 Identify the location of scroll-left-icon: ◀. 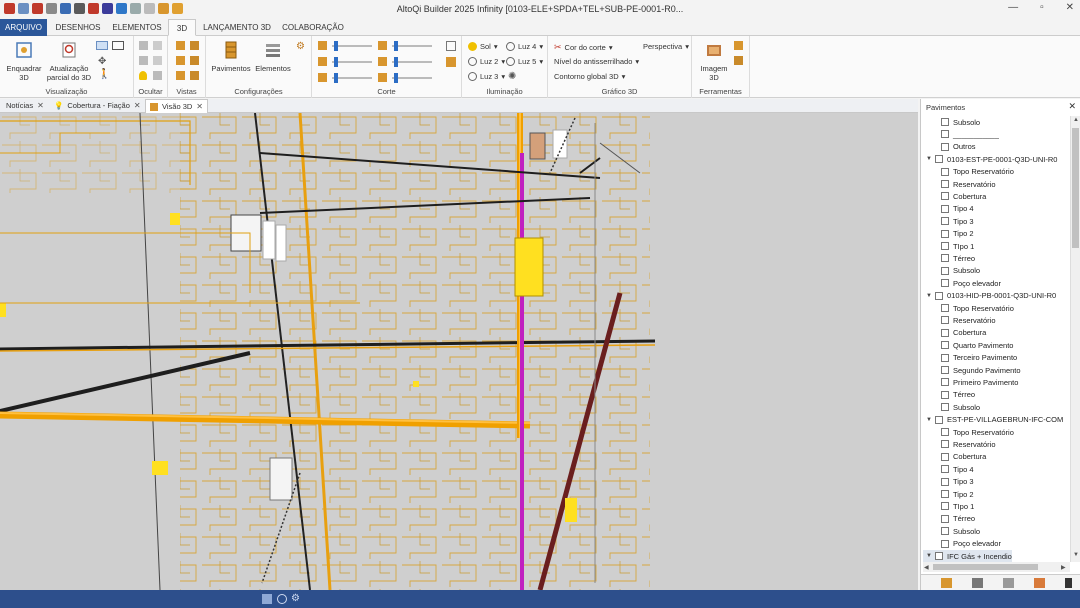
(926, 567).